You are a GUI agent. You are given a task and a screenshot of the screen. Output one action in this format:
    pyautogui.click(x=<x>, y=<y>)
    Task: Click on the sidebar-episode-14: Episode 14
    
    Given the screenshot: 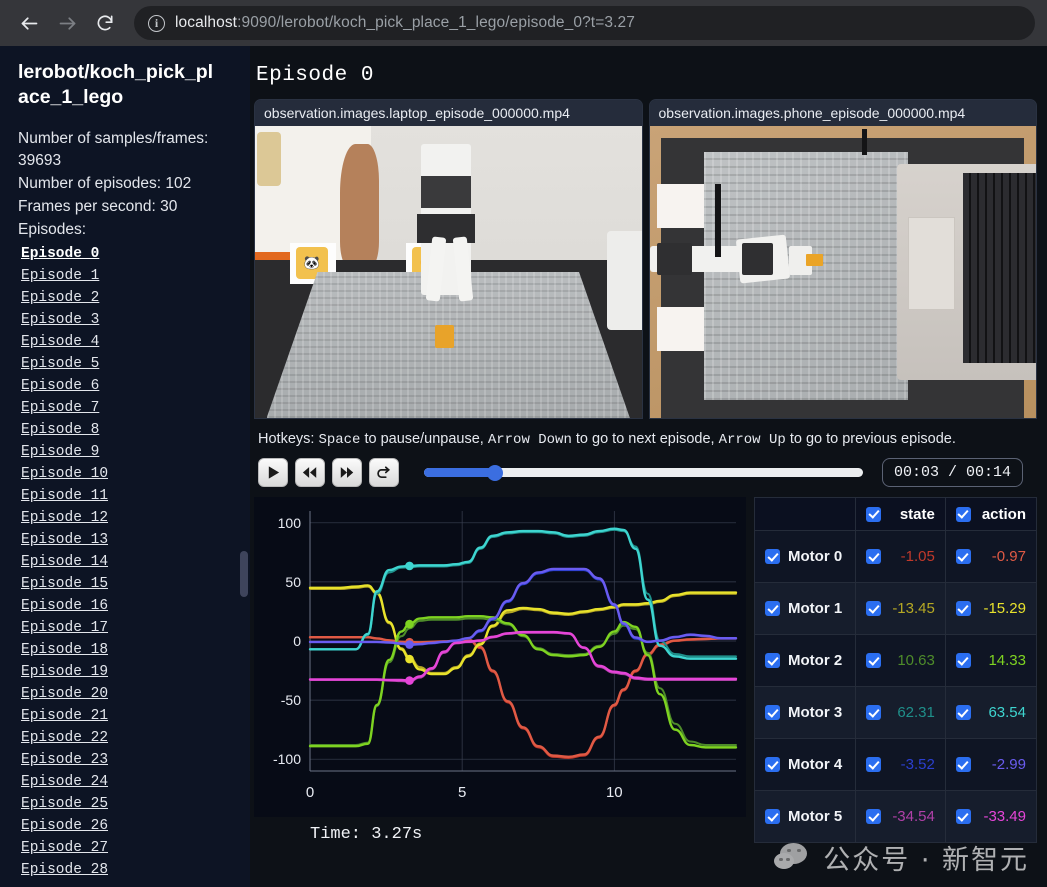 What is the action you would take?
    pyautogui.click(x=119, y=562)
    